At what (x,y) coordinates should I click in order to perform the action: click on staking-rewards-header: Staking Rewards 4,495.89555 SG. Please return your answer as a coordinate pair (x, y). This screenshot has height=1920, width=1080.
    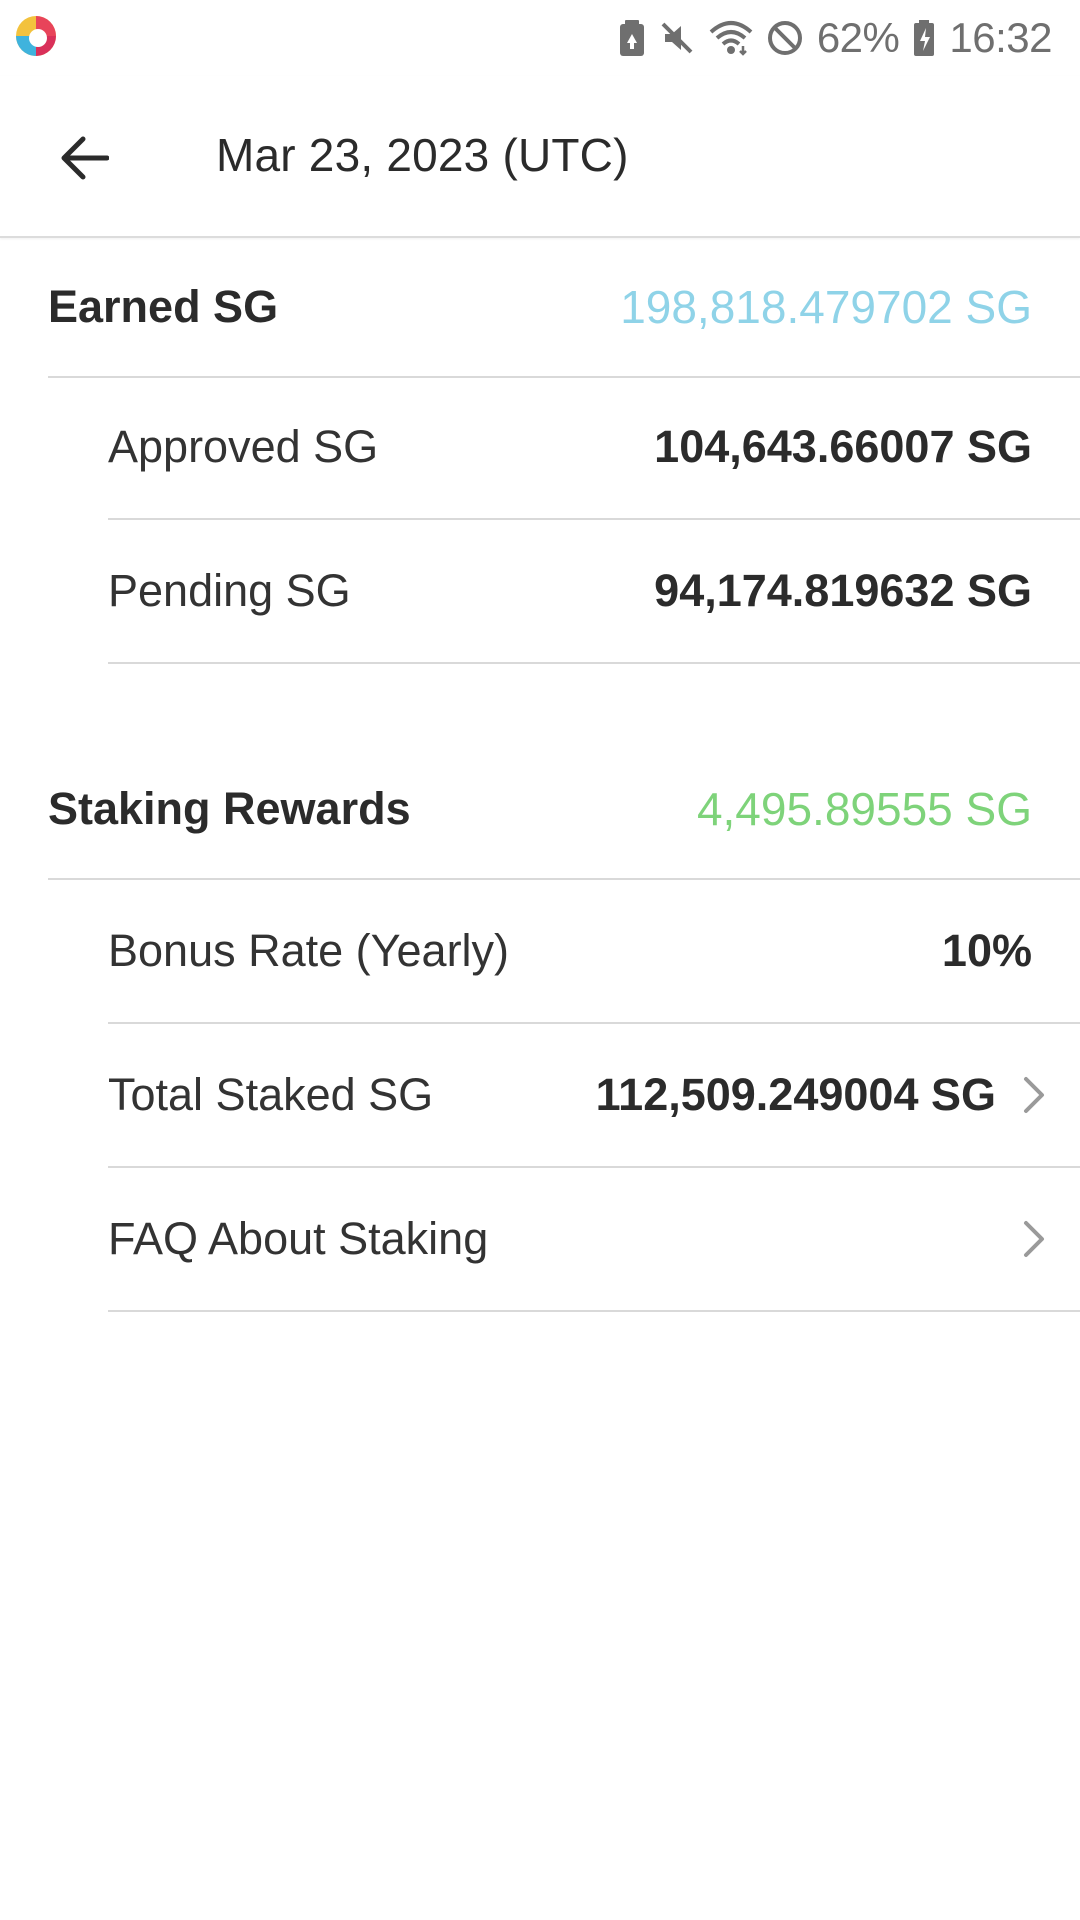
    Looking at the image, I should click on (564, 810).